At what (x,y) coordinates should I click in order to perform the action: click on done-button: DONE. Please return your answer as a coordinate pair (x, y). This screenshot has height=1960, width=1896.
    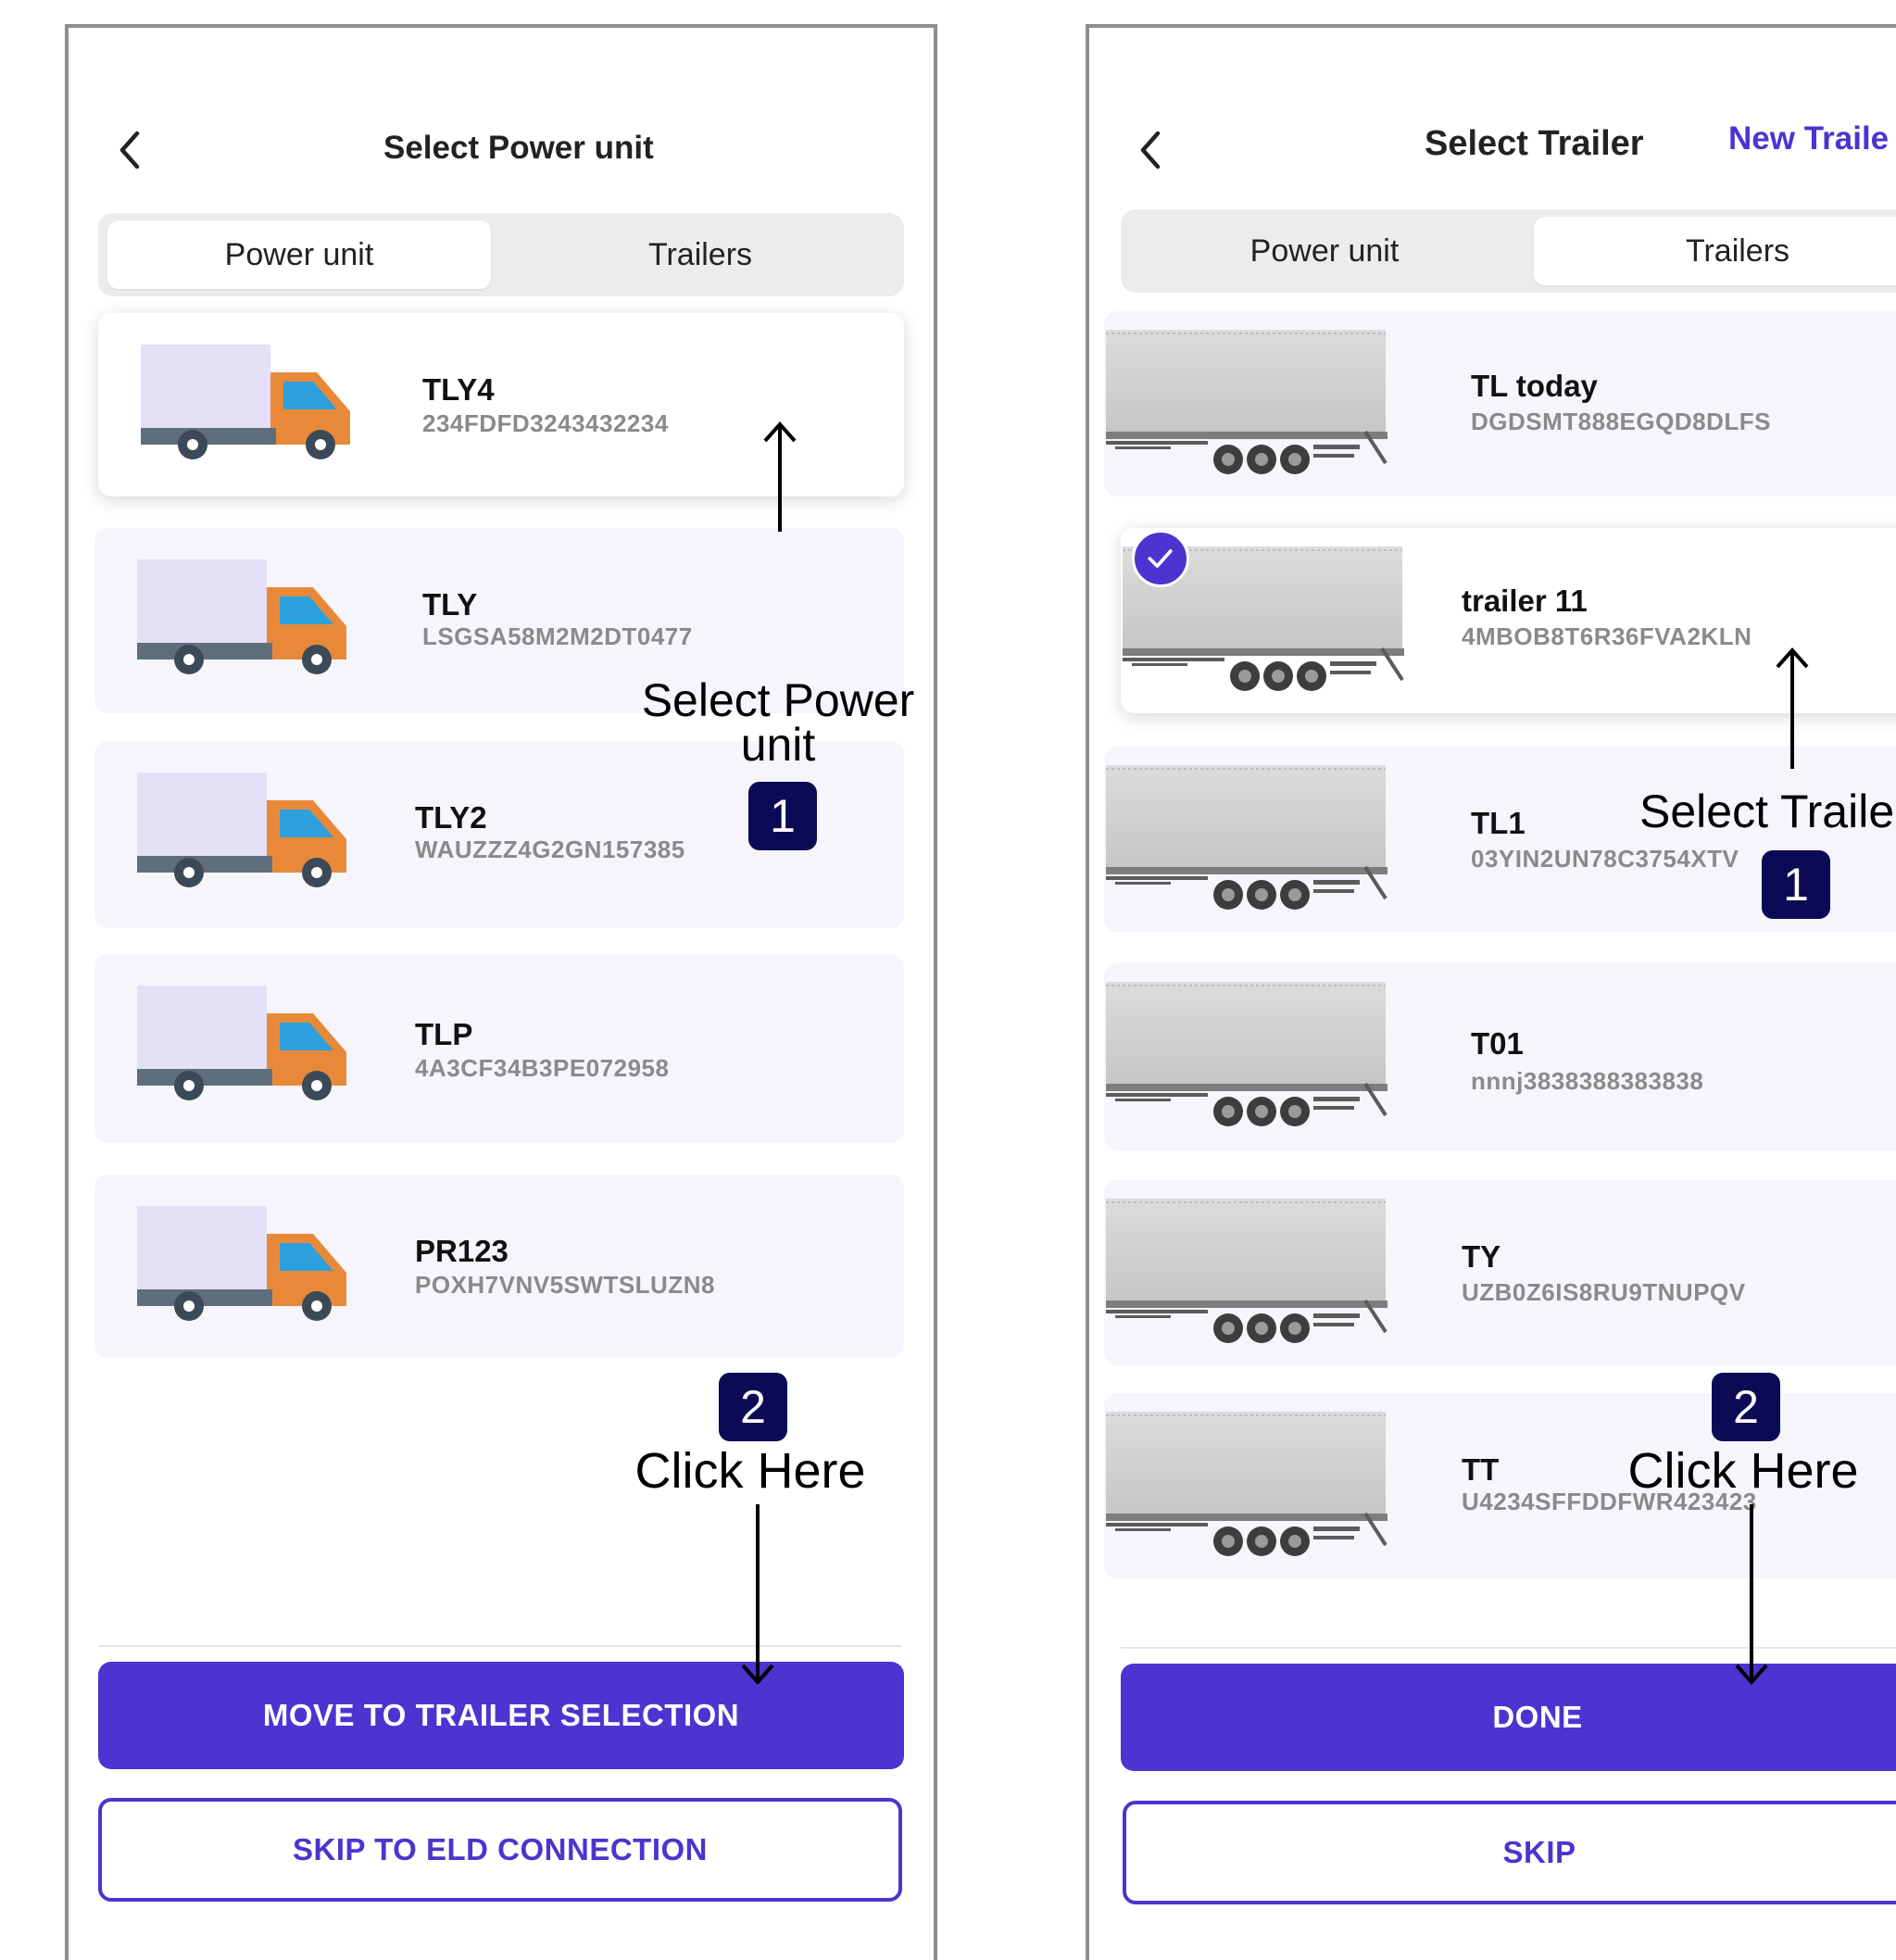
    Looking at the image, I should click on (1508, 1717).